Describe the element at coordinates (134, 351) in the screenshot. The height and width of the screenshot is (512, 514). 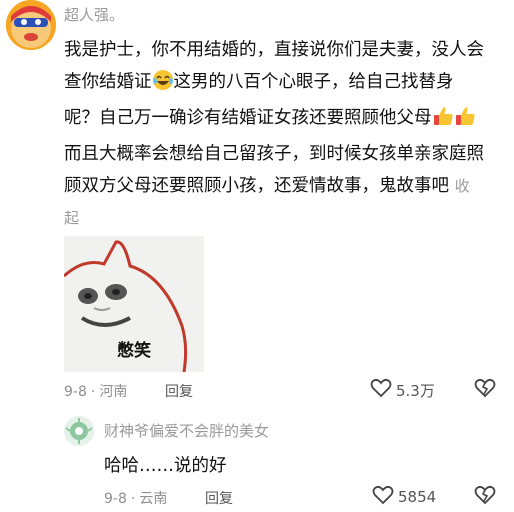
I see `meme-caption: 憋笑` at that location.